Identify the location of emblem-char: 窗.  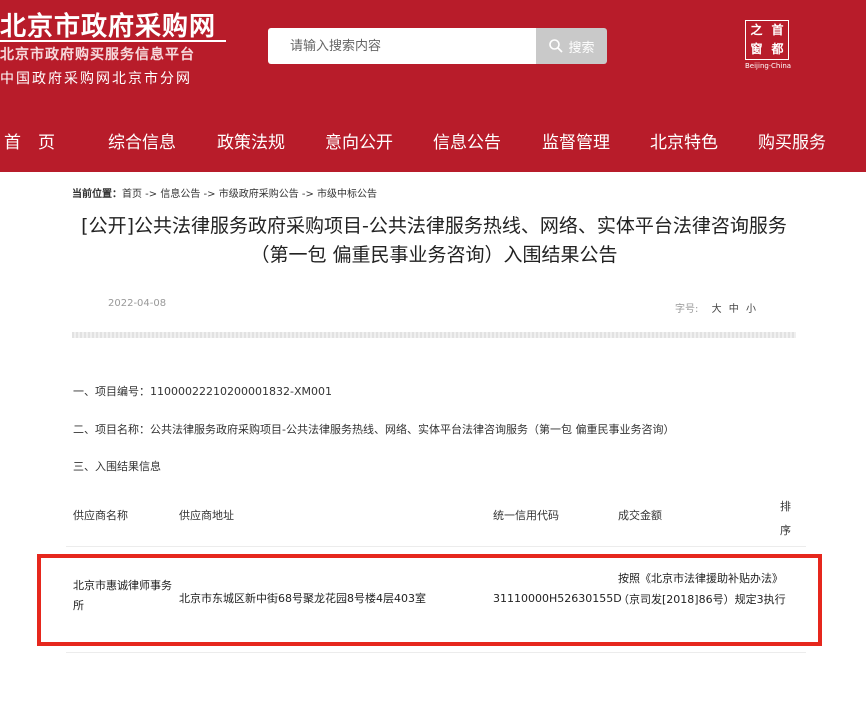
(756, 49).